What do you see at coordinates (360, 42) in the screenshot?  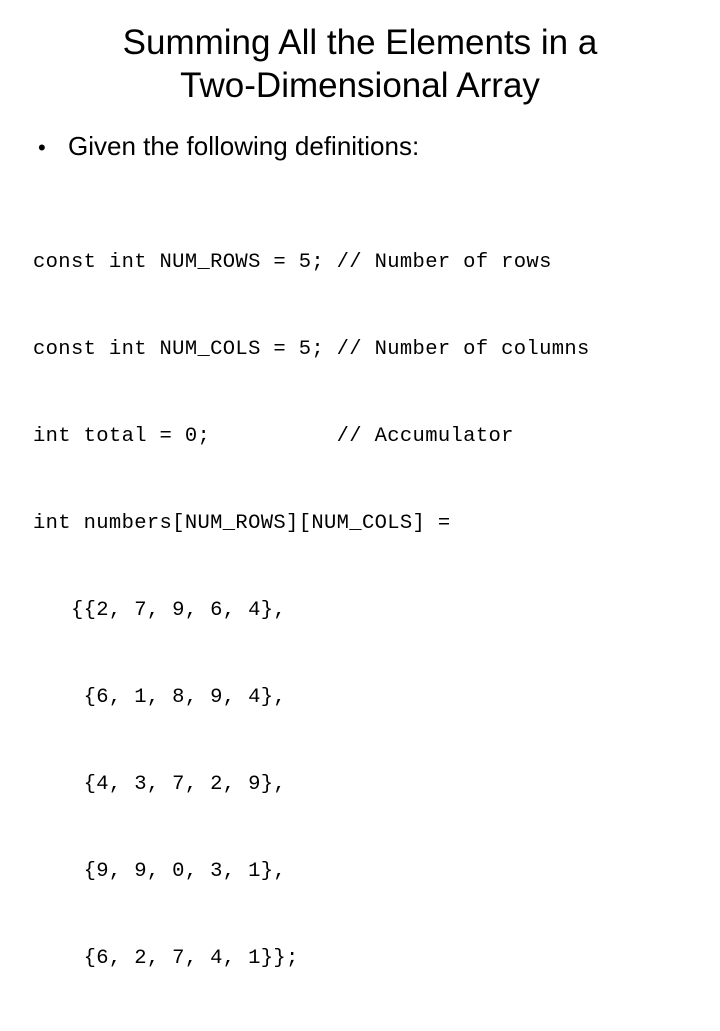 I see `page-title-line-1: Summing All the Elements in a` at bounding box center [360, 42].